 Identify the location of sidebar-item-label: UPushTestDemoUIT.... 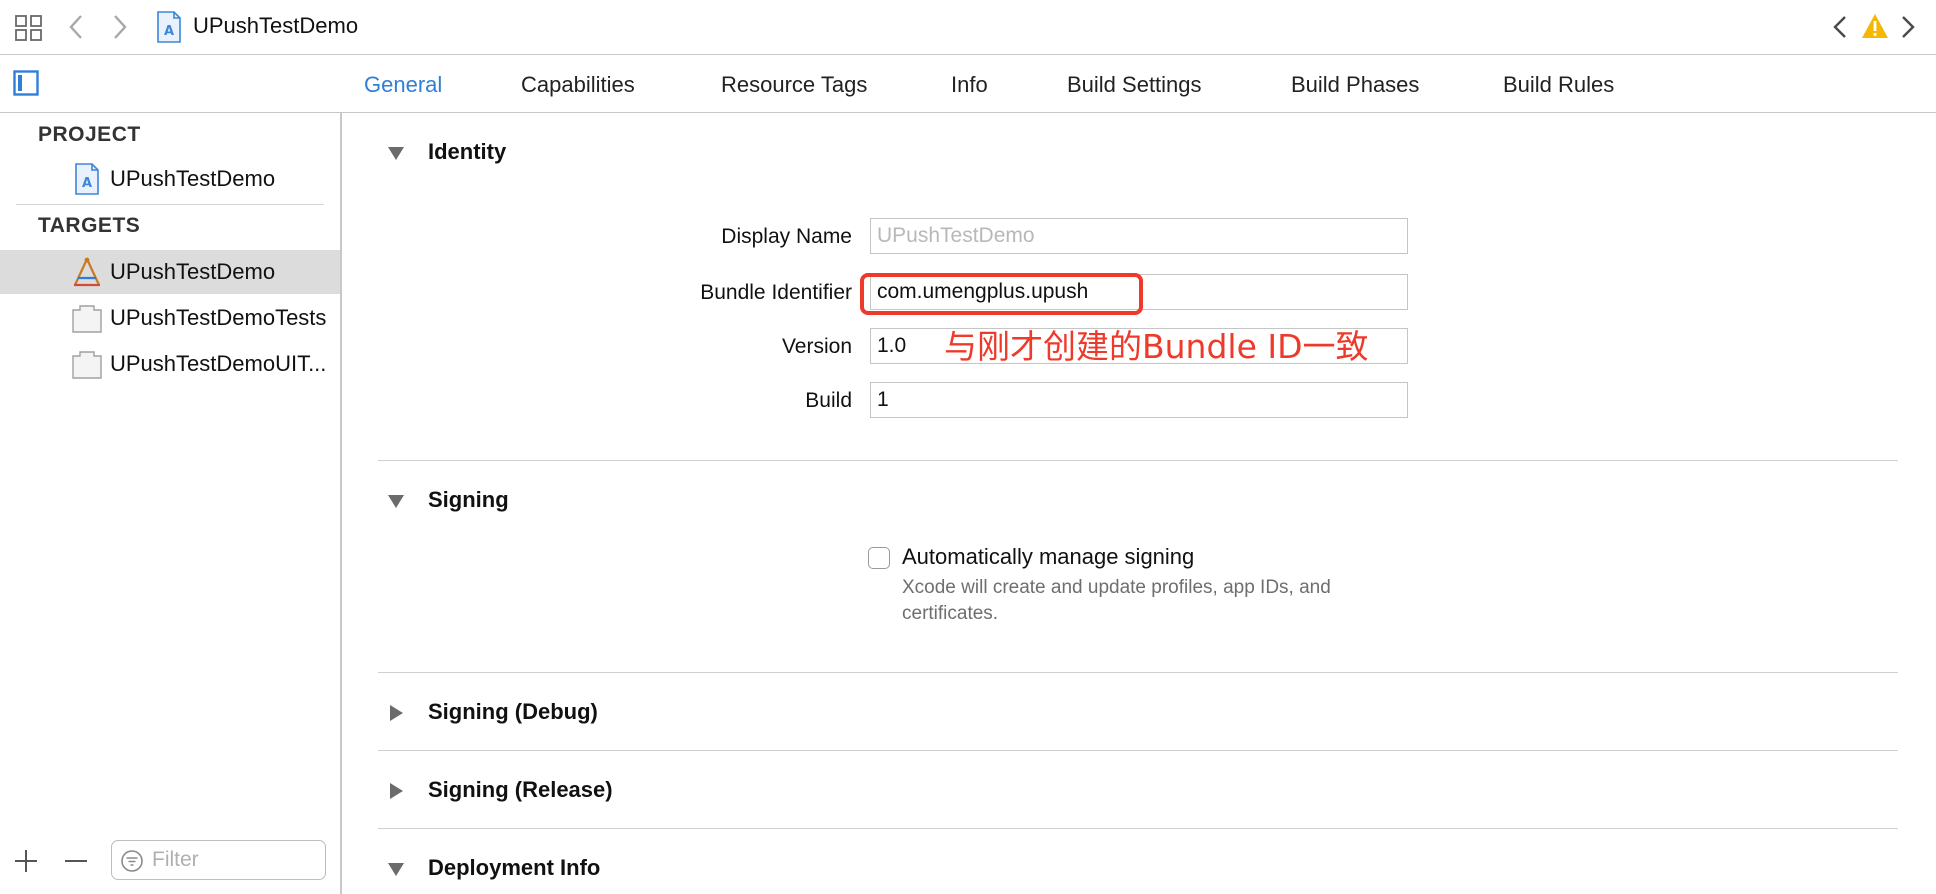
(218, 363).